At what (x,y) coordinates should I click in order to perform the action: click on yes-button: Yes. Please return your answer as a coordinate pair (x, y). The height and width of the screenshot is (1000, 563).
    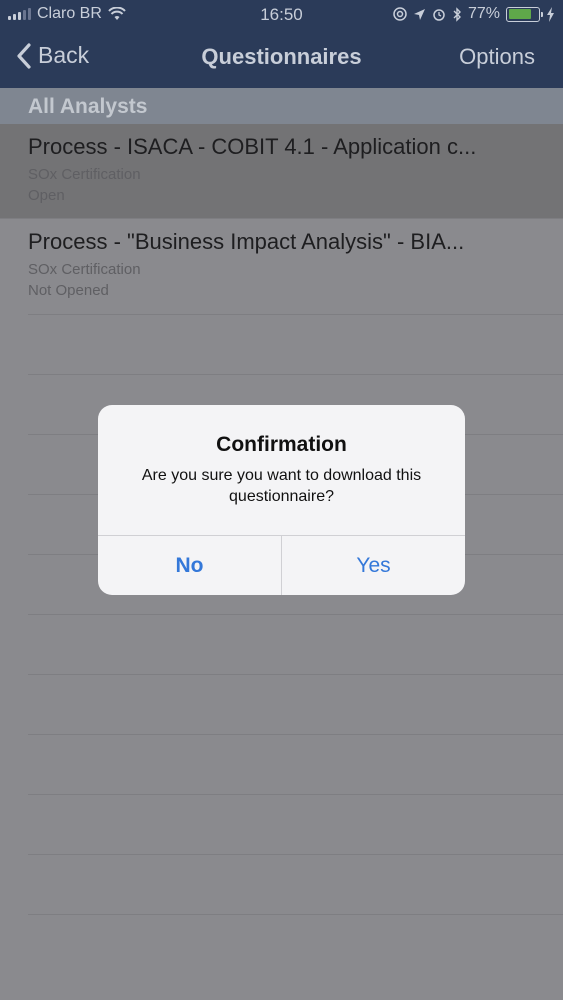
    Looking at the image, I should click on (373, 565).